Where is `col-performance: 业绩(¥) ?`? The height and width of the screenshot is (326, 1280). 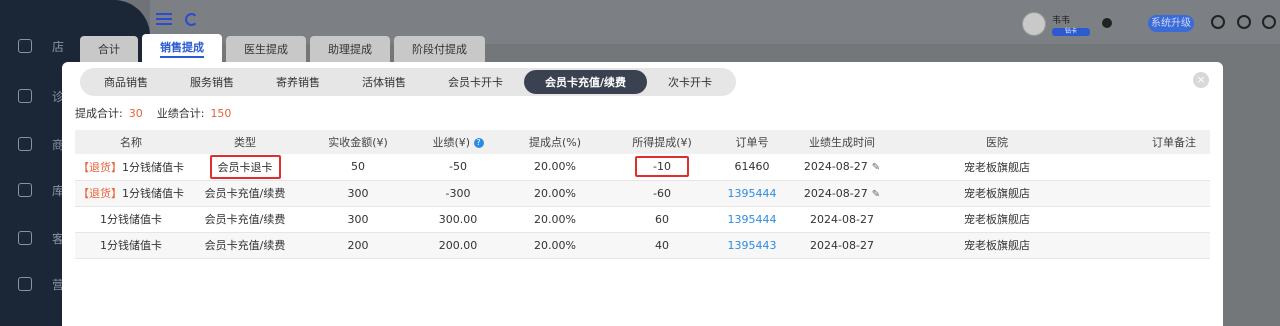 col-performance: 业绩(¥) ? is located at coordinates (458, 142).